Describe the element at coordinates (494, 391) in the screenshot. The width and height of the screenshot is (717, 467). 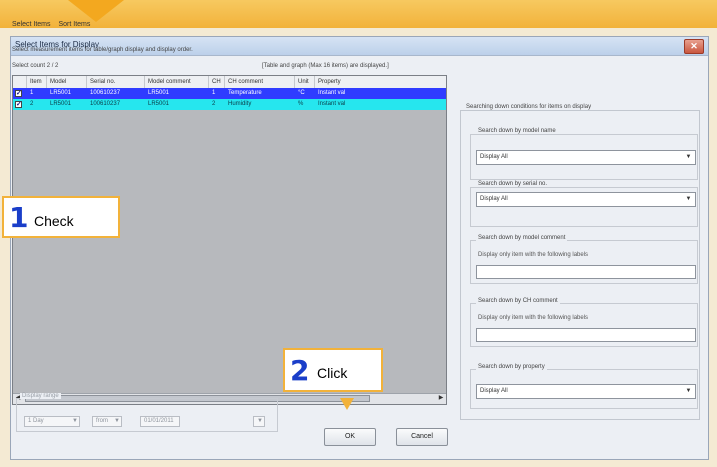
I see `property-value: Display All` at that location.